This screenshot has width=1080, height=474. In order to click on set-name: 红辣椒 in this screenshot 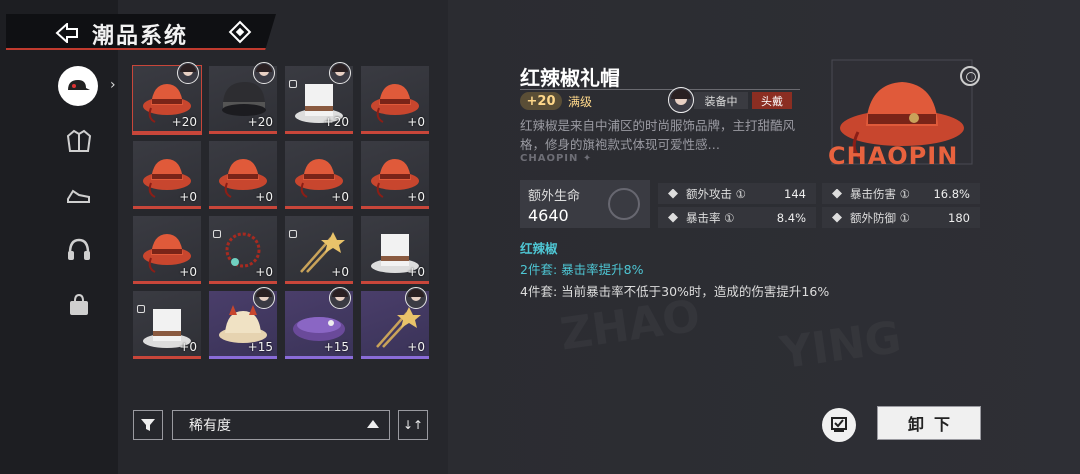, I will do `click(539, 248)`.